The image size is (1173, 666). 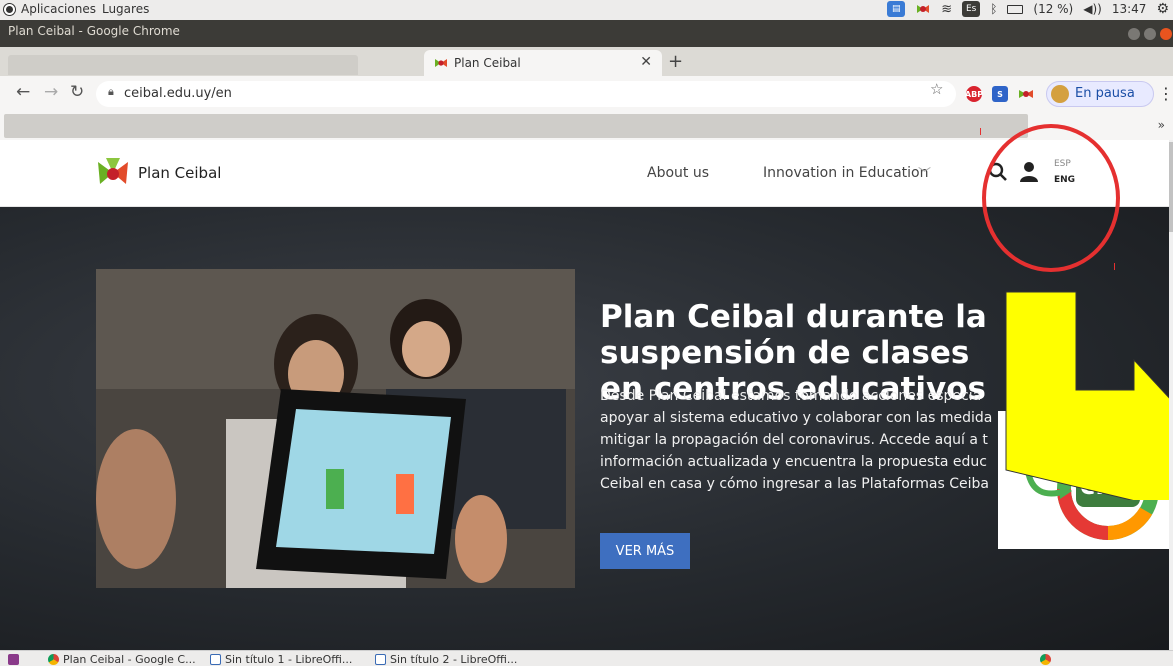 I want to click on adblock-extension-icon: ABP, so click(x=974, y=94).